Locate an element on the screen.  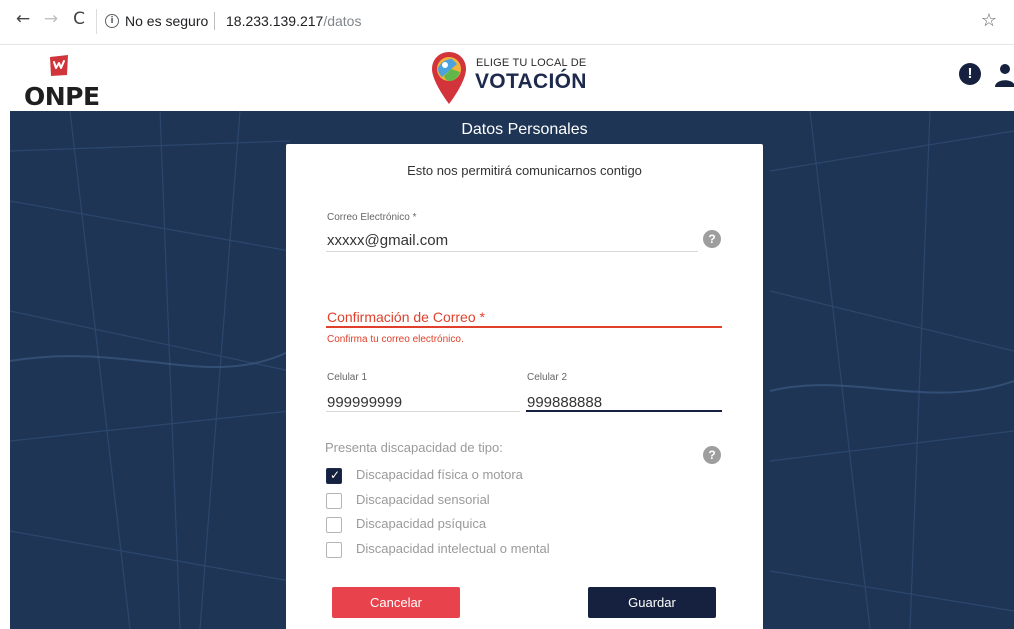
disability-option-label: Discapacidad psíquica is located at coordinates (421, 523).